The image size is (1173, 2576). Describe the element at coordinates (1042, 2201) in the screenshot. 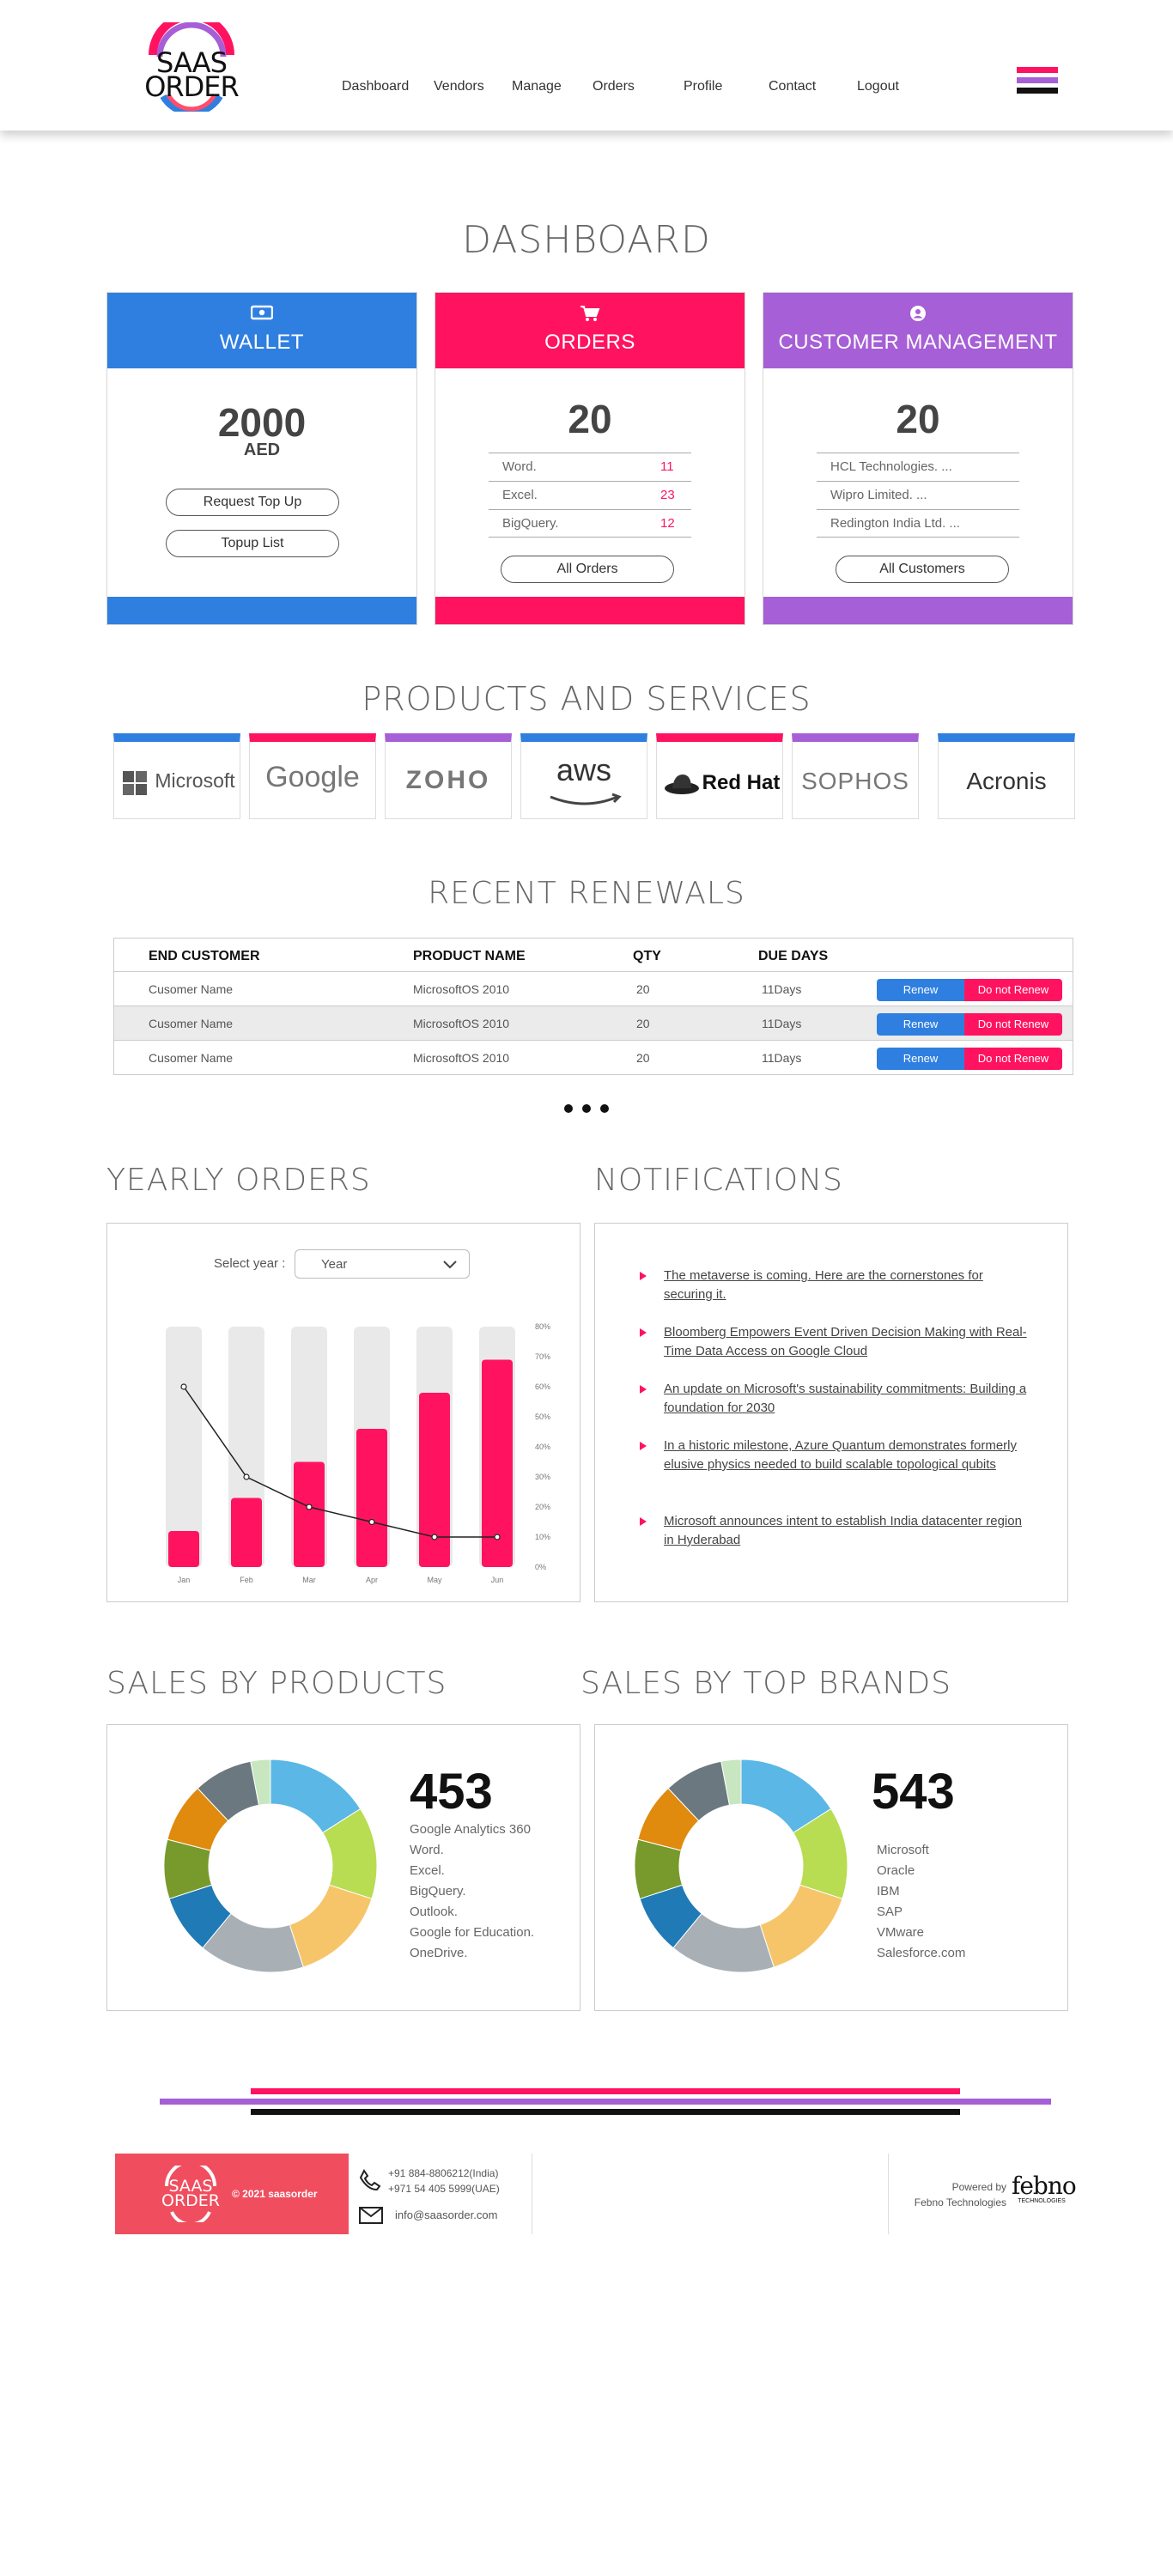

I see `febno-logo-sub: TECHNOLOGIES` at that location.